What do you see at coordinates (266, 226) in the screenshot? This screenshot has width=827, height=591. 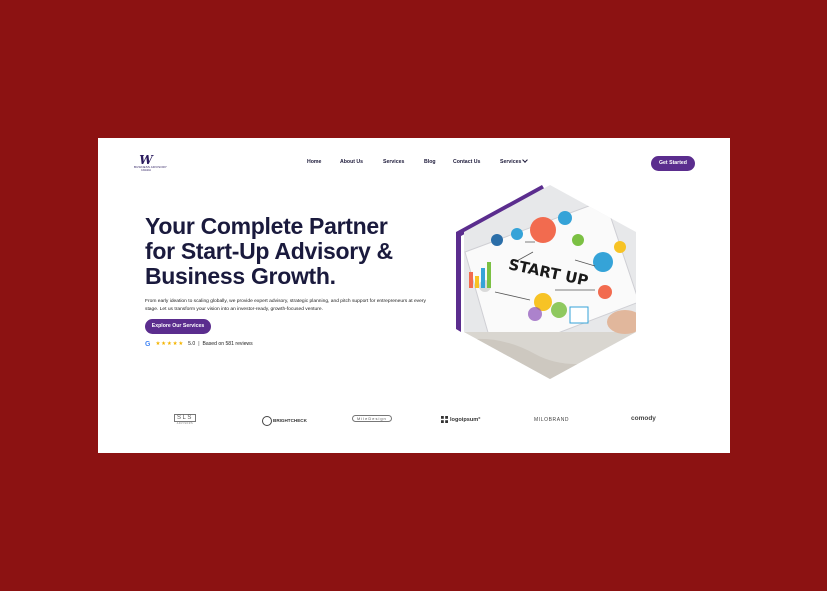 I see `hero-title-line: Your Complete Partner` at bounding box center [266, 226].